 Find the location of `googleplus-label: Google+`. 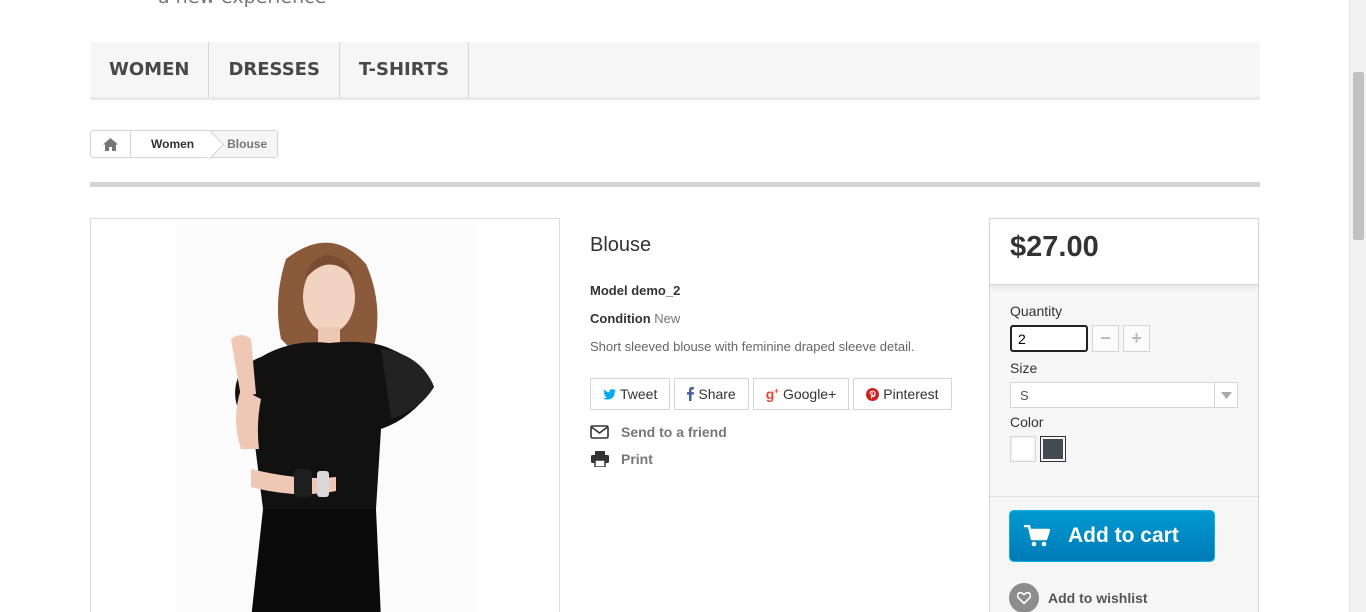

googleplus-label: Google+ is located at coordinates (809, 394).